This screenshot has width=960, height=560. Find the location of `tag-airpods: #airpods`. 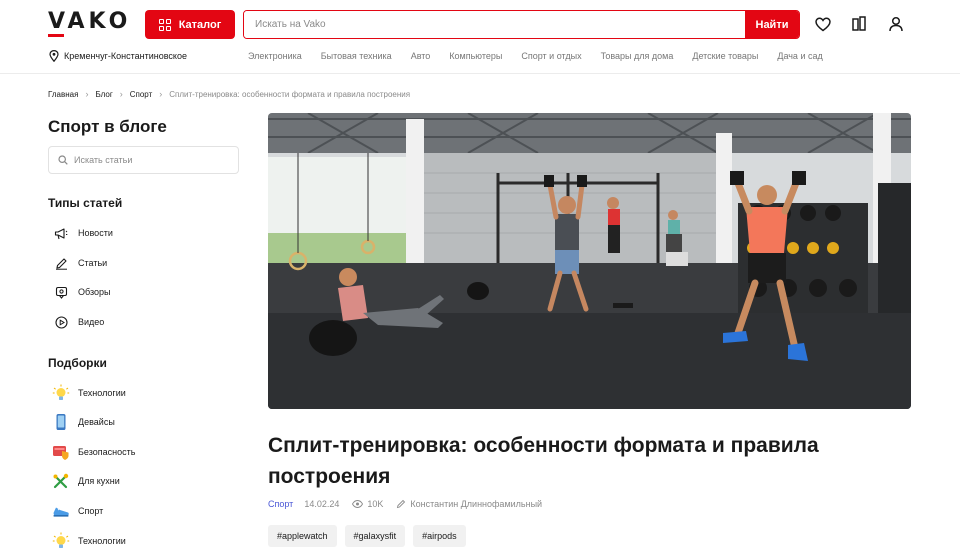

tag-airpods: #airpods is located at coordinates (439, 536).